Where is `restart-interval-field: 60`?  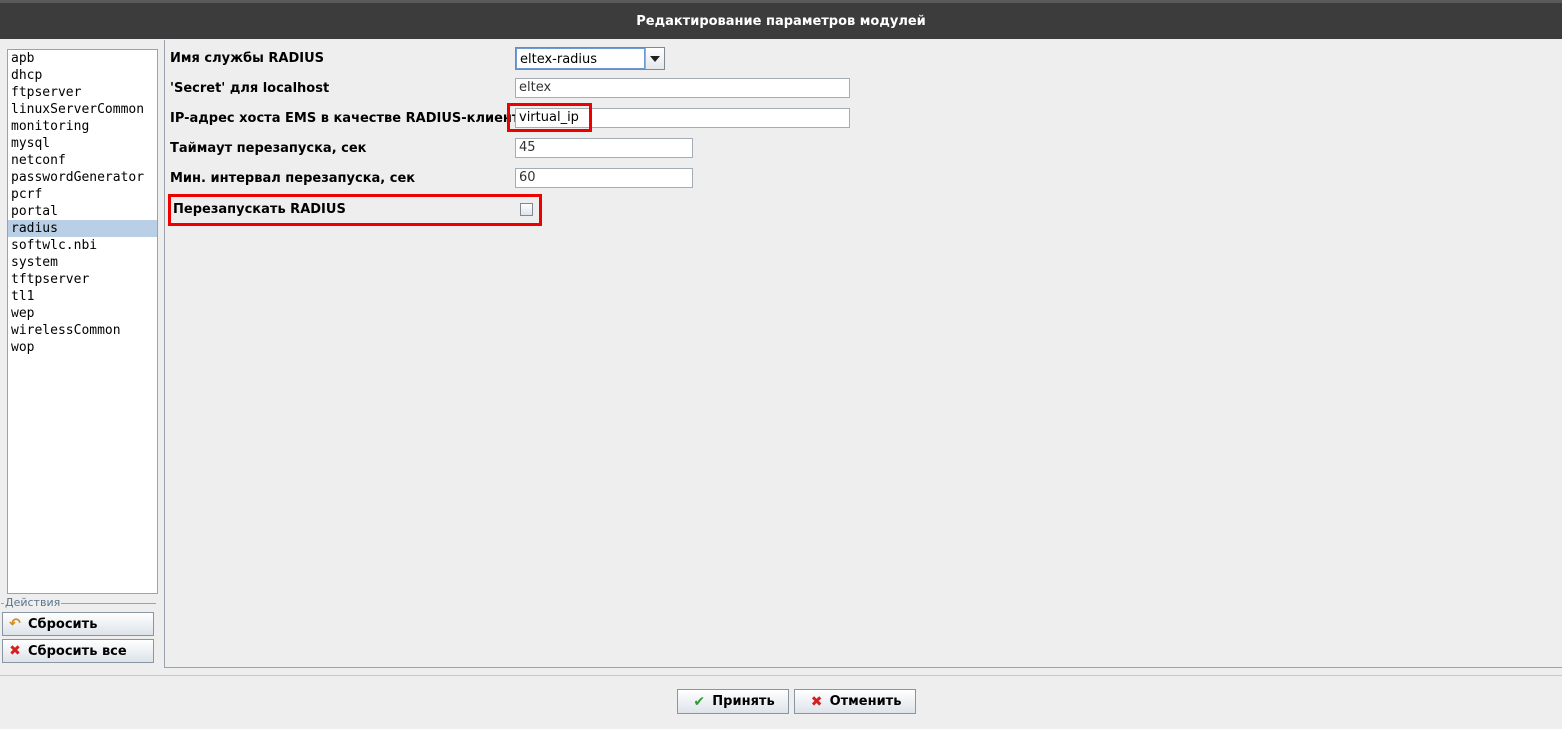
restart-interval-field: 60 is located at coordinates (604, 178).